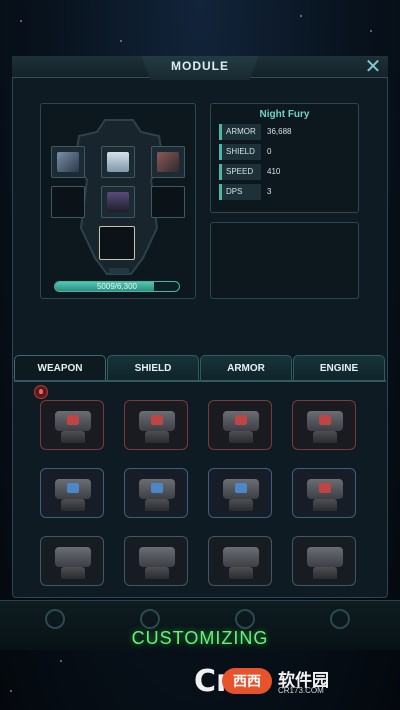  I want to click on gear-icon, so click(55, 619).